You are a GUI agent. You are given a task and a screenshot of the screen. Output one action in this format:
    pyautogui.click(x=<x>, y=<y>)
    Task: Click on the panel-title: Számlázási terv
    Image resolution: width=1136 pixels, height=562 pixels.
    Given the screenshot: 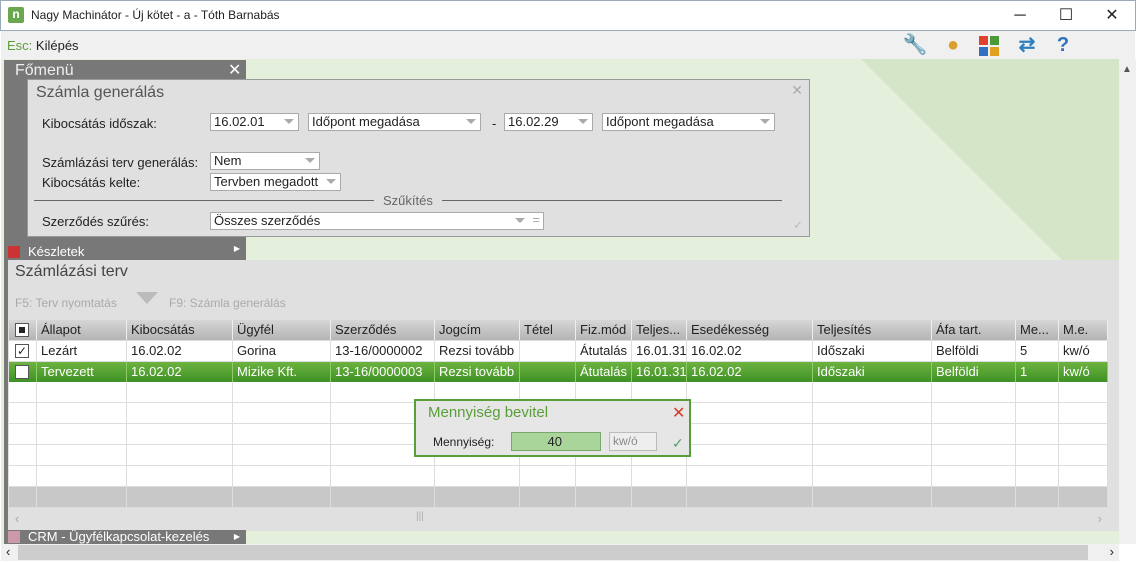 What is the action you would take?
    pyautogui.click(x=71, y=271)
    